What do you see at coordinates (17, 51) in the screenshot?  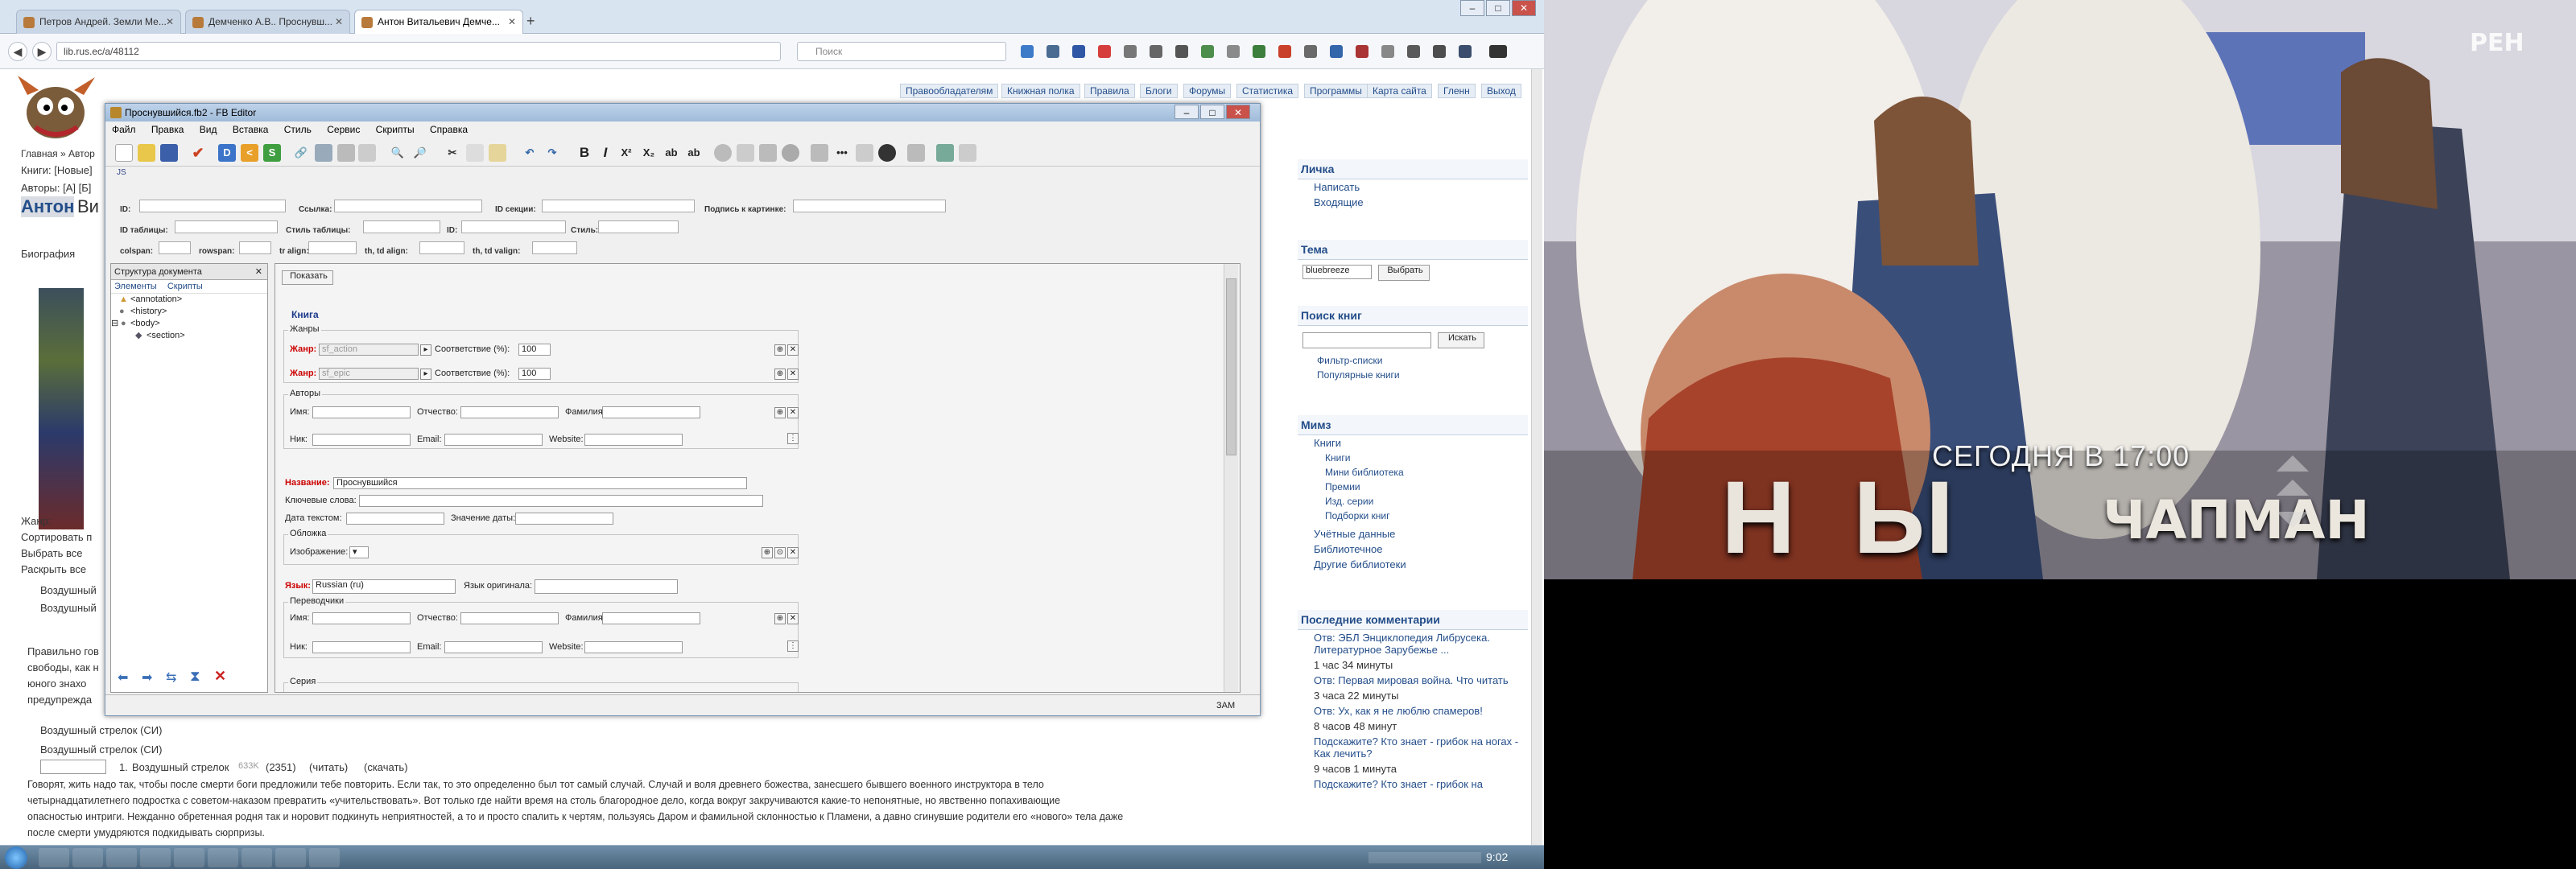 I see `back-icon: ◀` at bounding box center [17, 51].